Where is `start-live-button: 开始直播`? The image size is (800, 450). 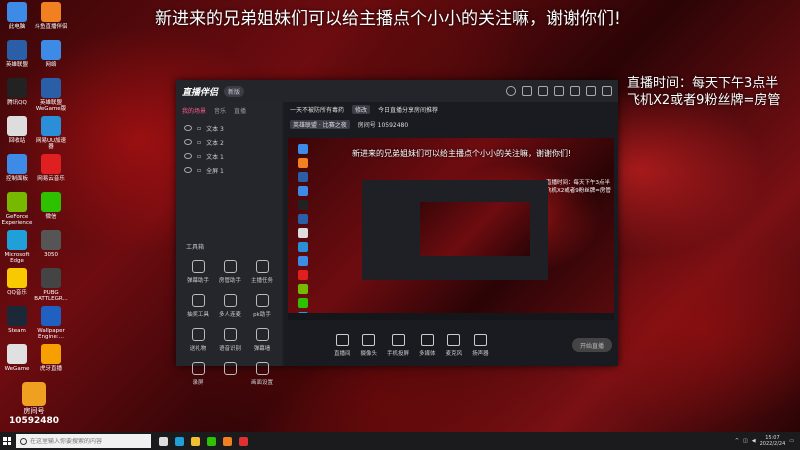
start-live-button: 开始直播 is located at coordinates (592, 345).